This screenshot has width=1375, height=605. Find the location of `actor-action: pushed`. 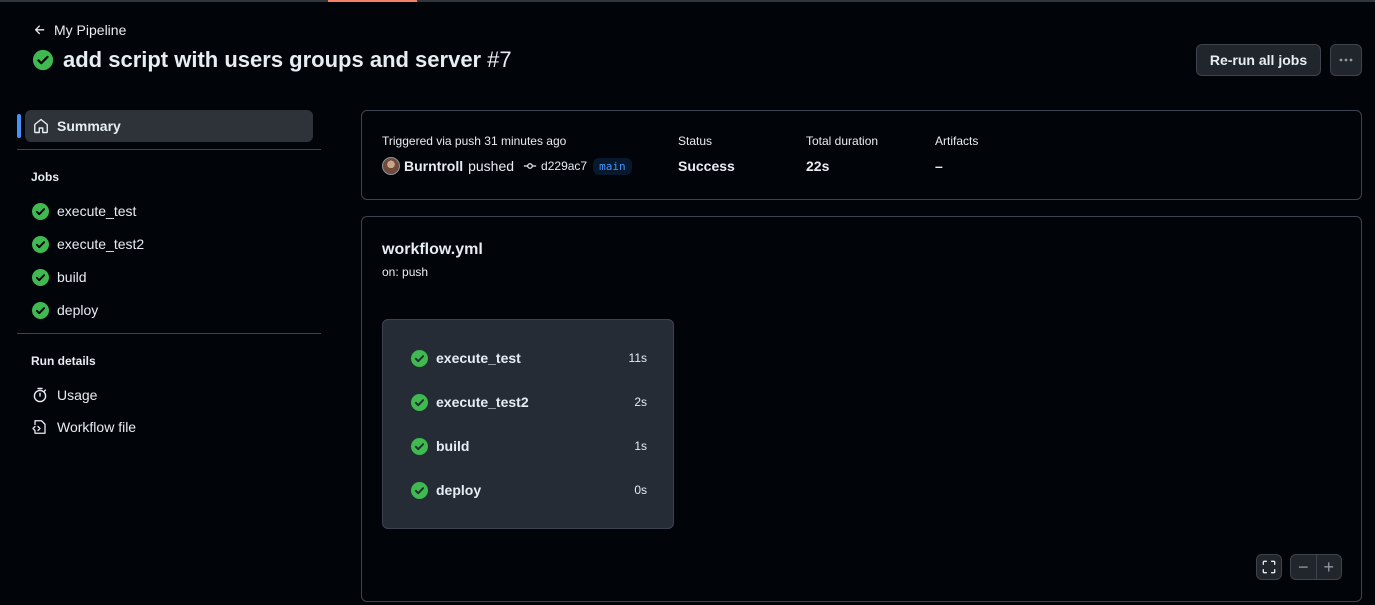

actor-action: pushed is located at coordinates (491, 166).